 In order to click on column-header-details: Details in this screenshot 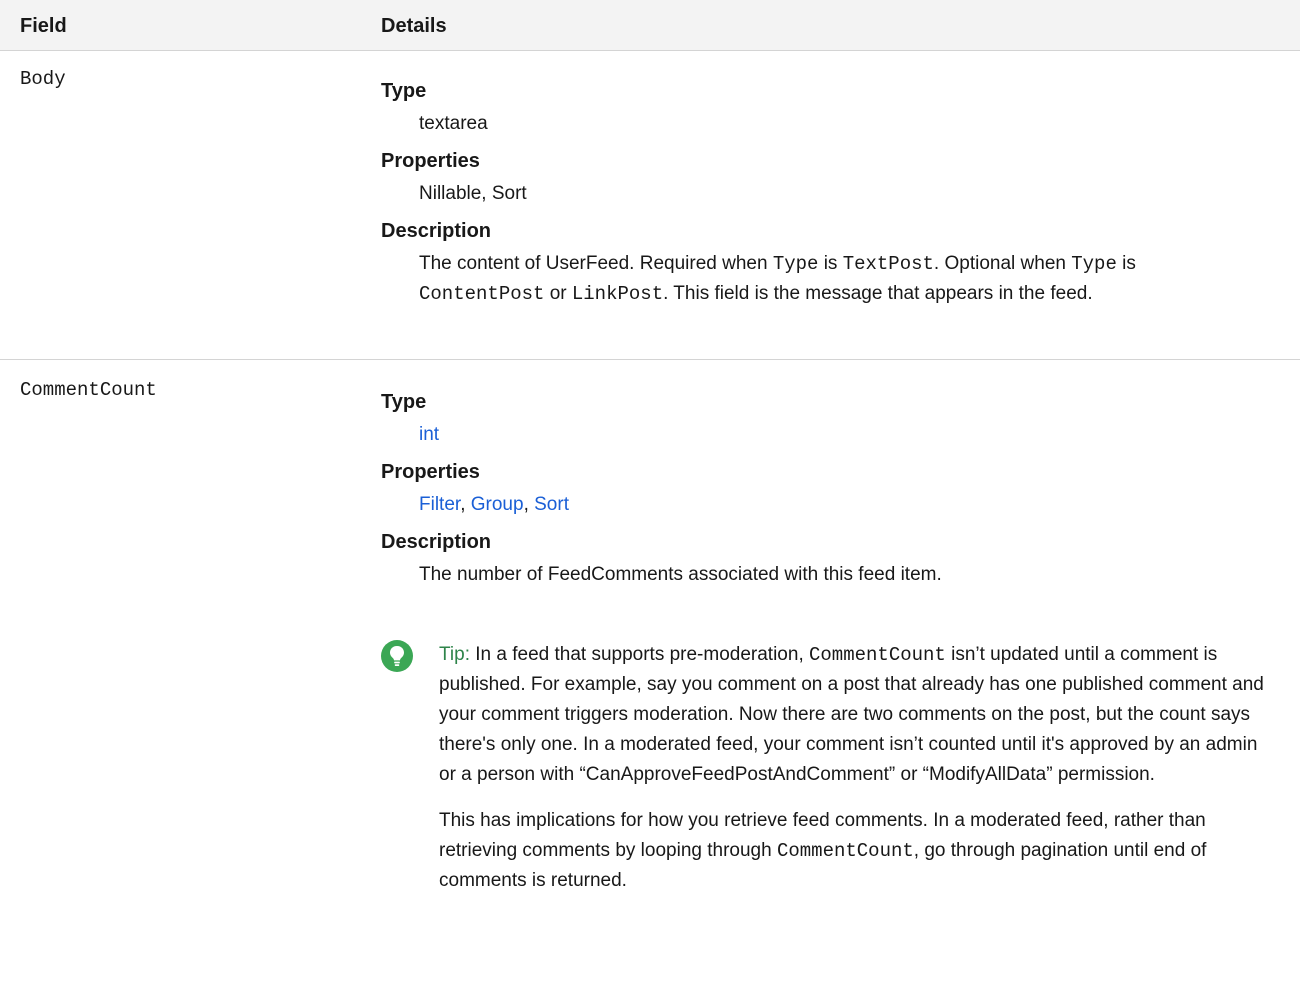, I will do `click(414, 26)`.